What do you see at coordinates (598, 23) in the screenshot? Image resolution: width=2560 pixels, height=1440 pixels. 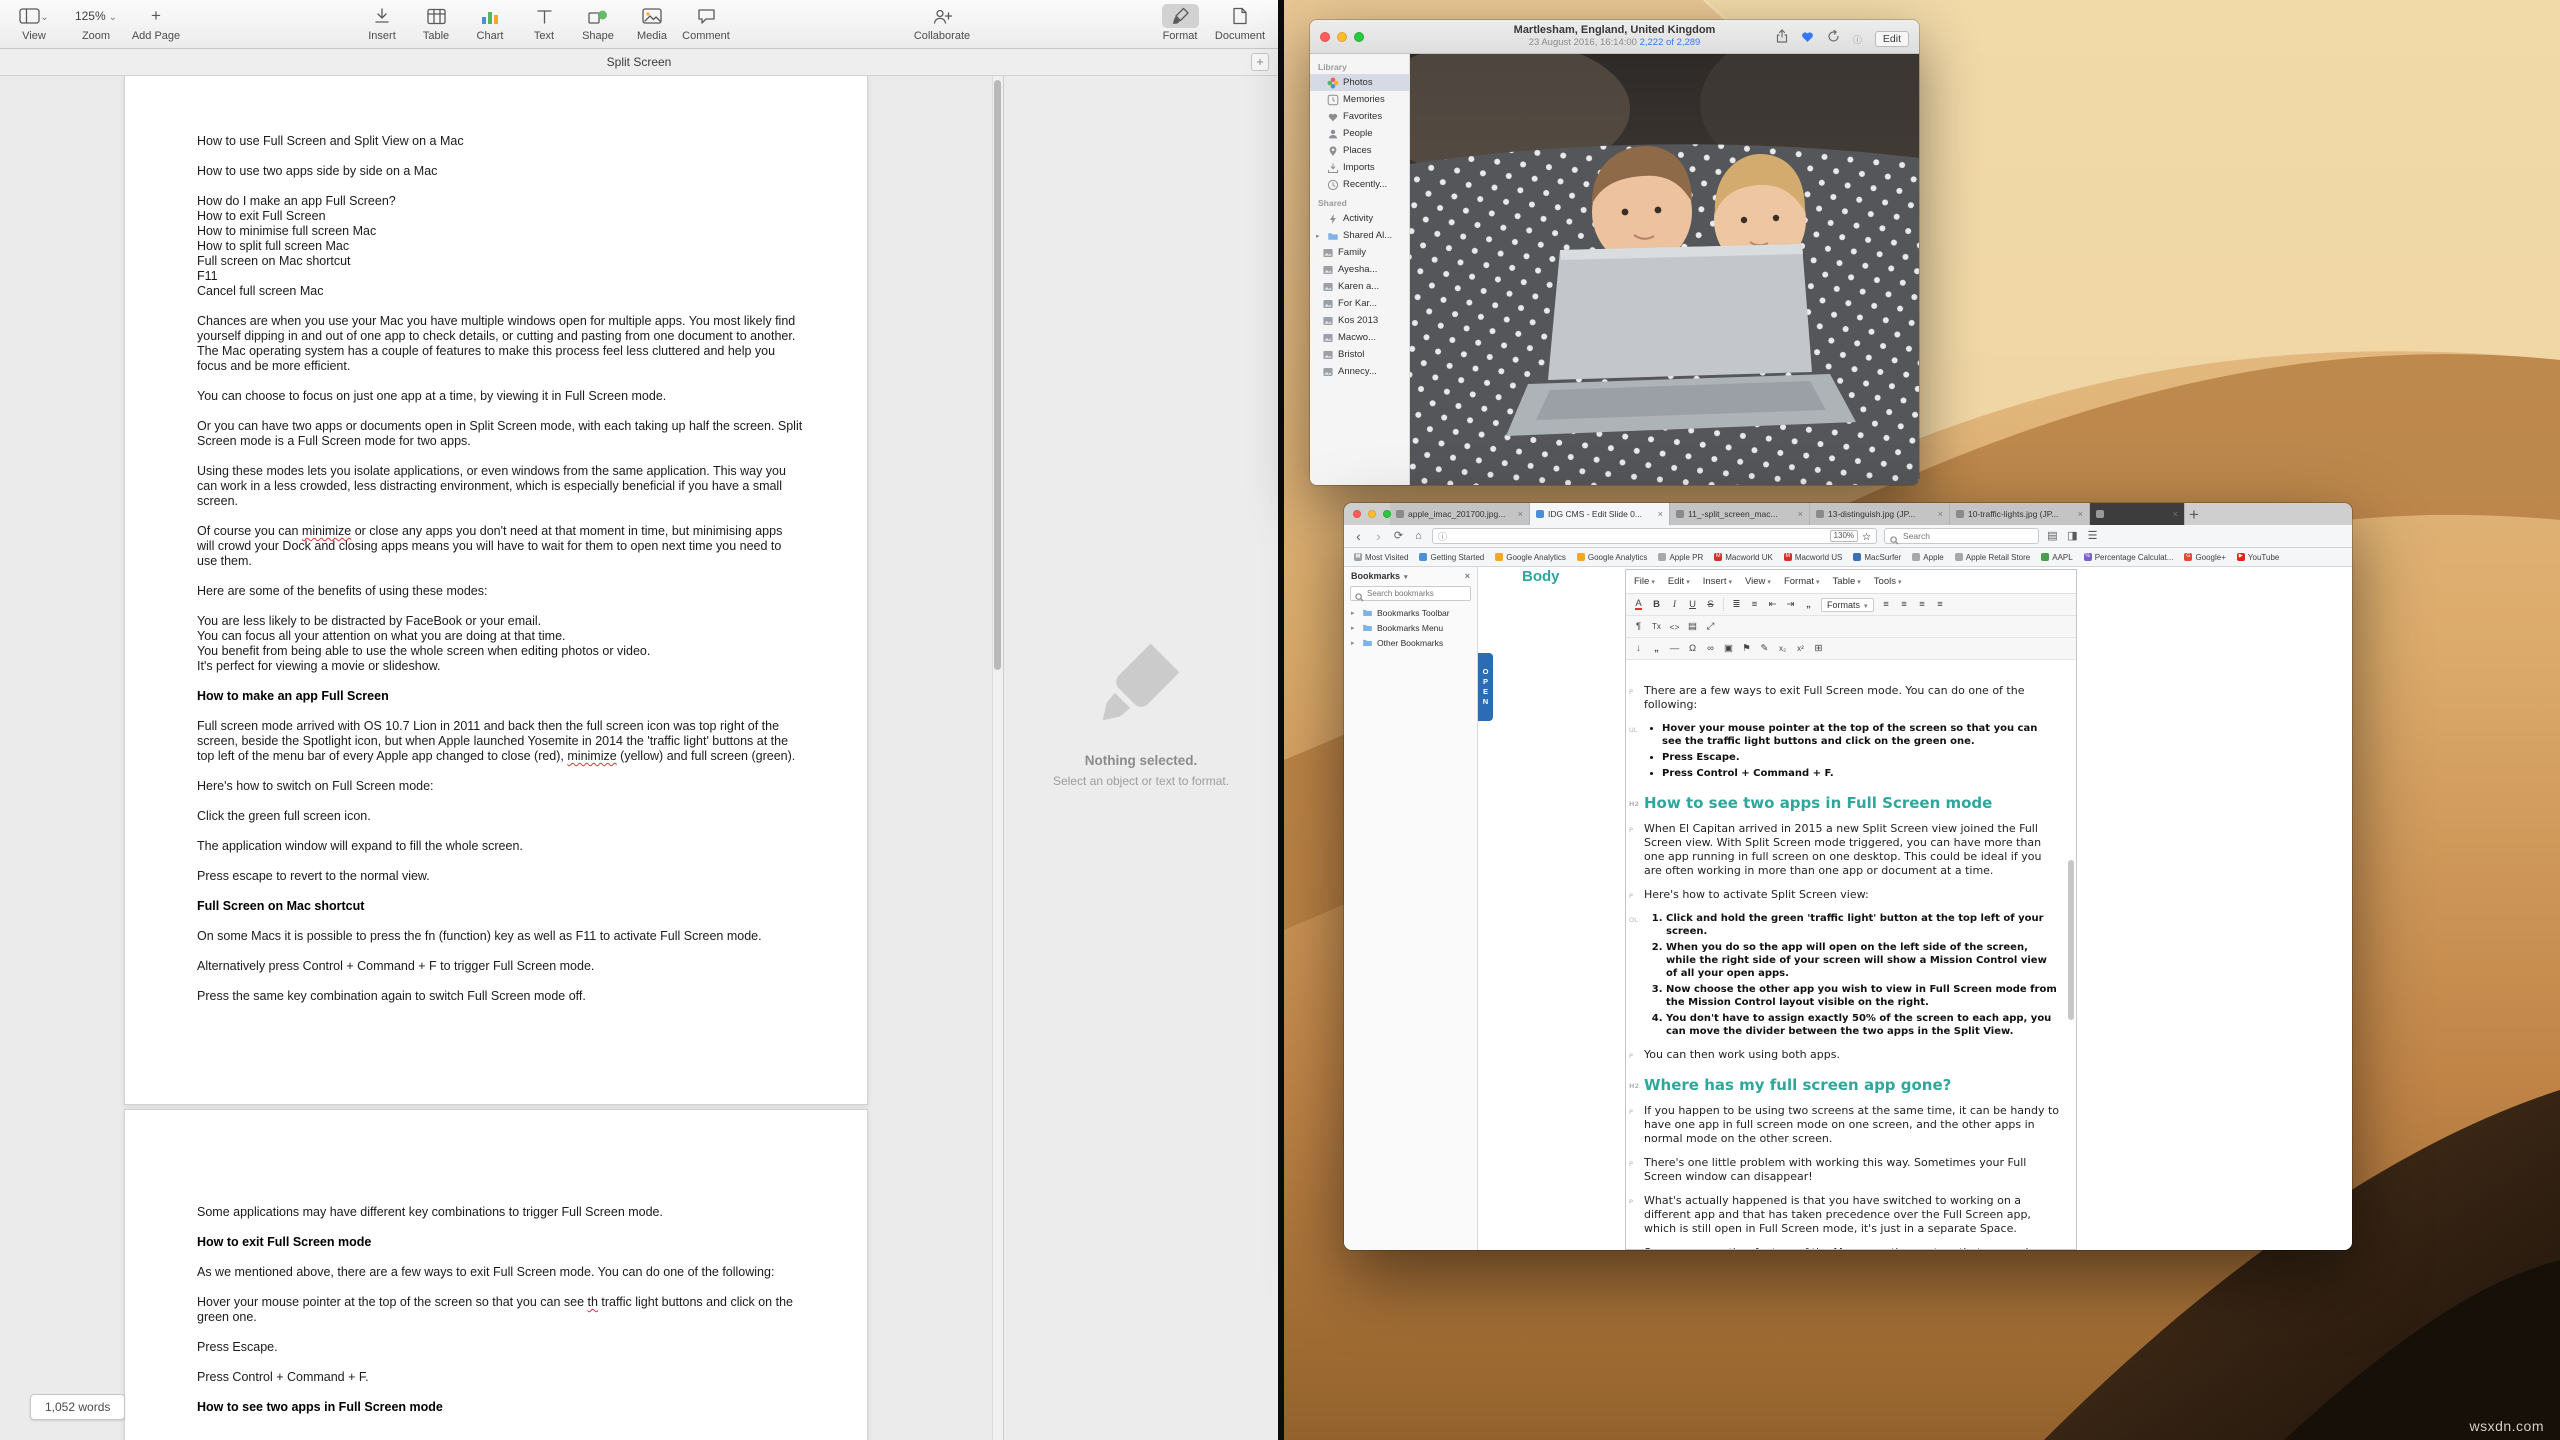 I see `shape-button: Shape` at bounding box center [598, 23].